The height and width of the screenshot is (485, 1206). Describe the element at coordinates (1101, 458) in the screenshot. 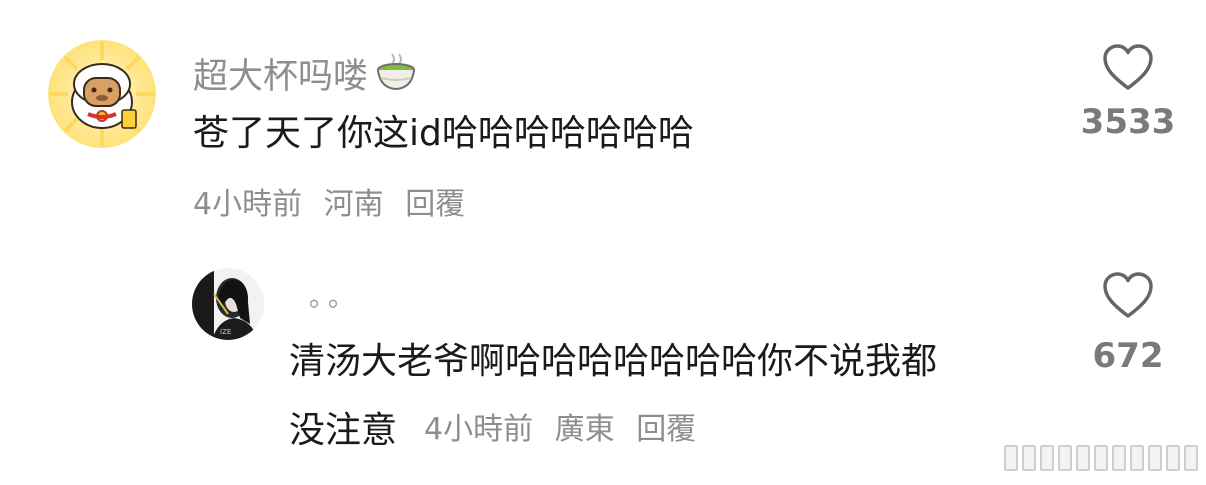

I see `watermark` at that location.